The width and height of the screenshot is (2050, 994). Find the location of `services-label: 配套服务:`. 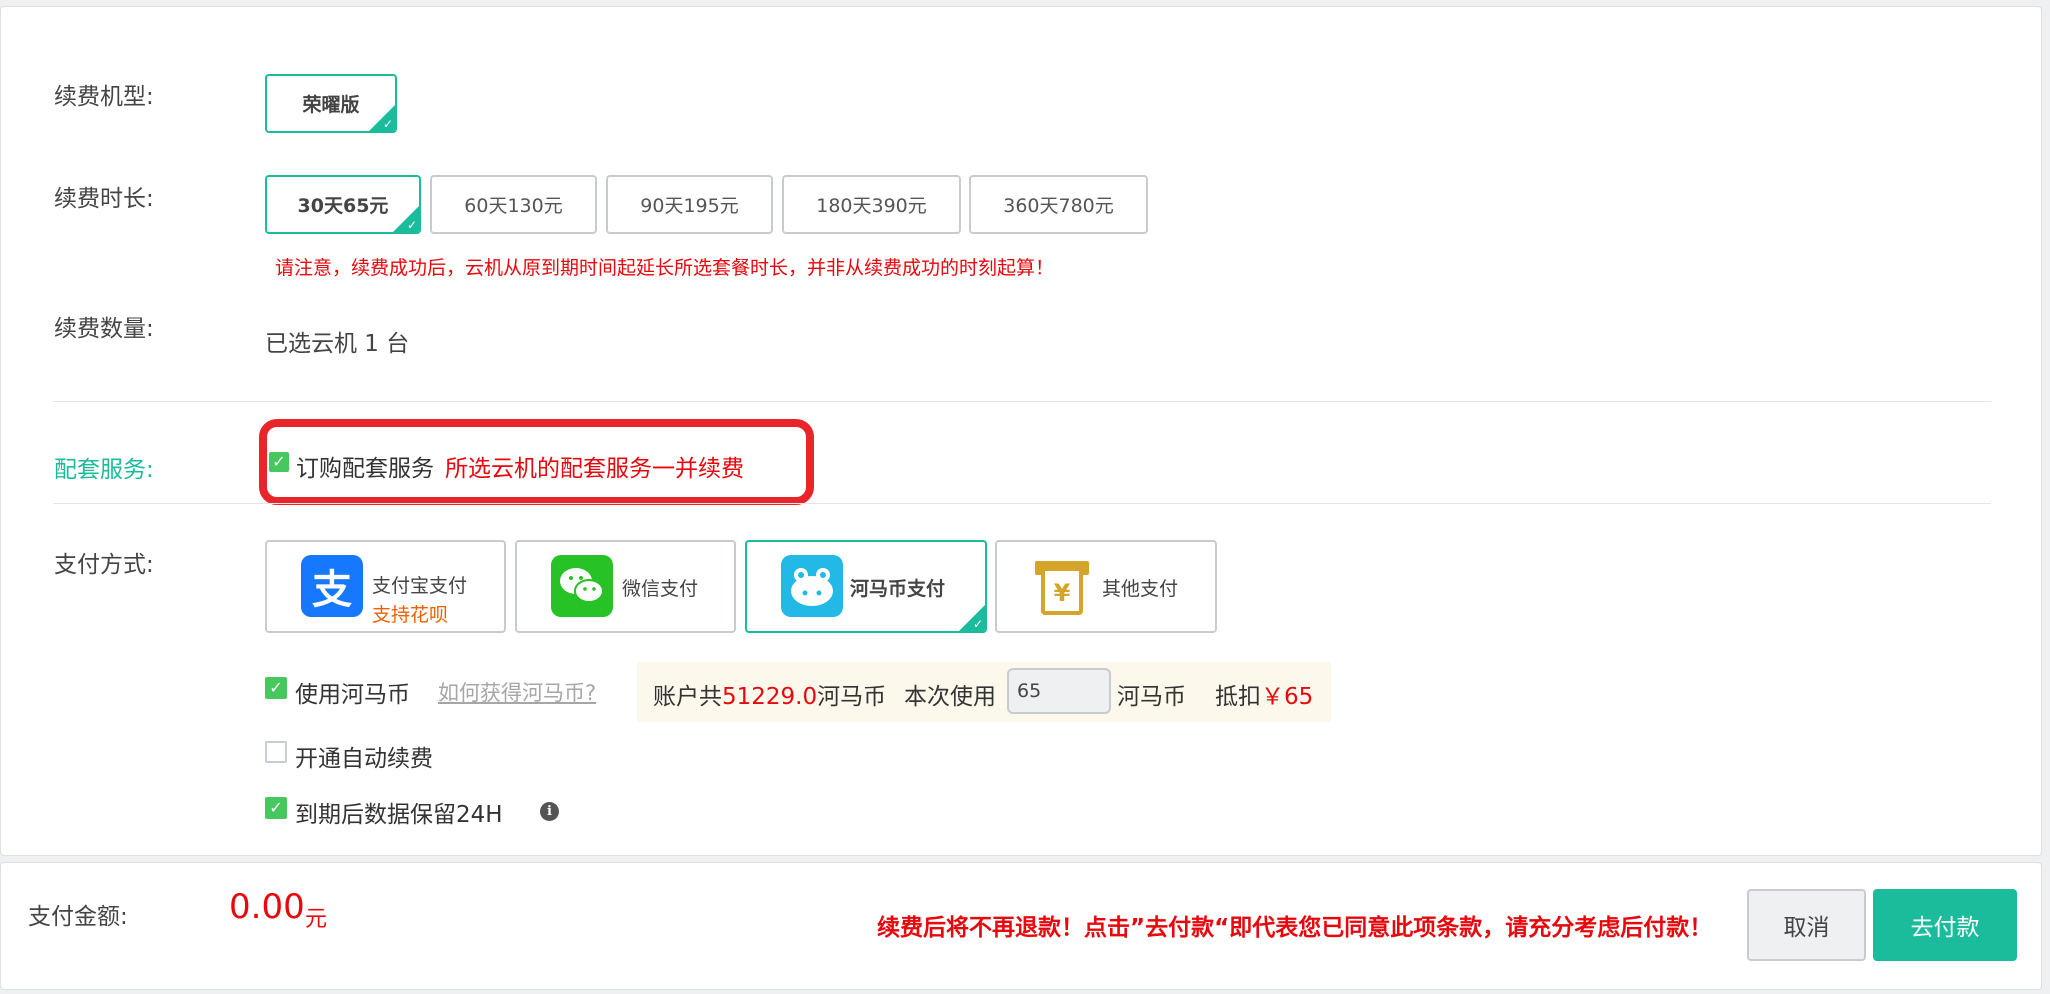

services-label: 配套服务: is located at coordinates (104, 470).